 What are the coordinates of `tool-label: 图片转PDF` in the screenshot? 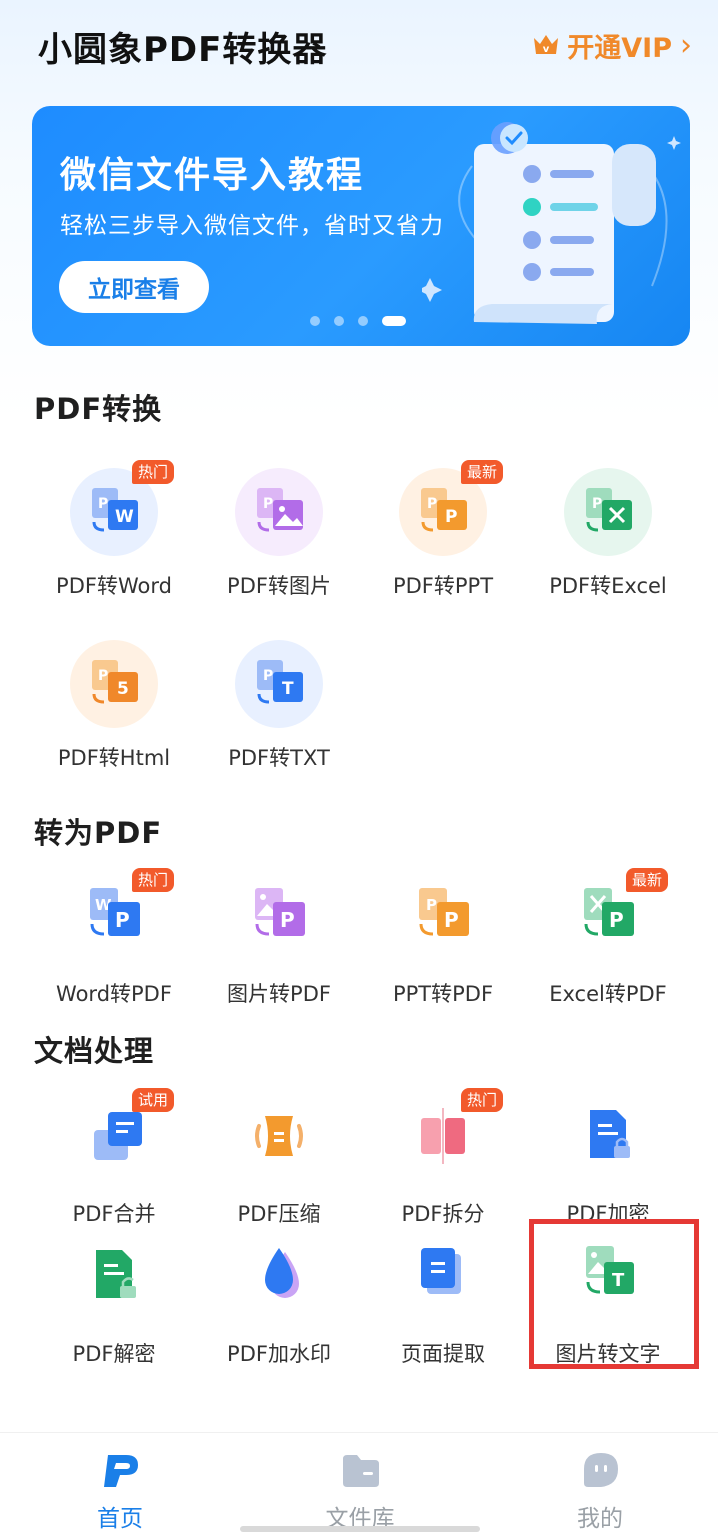 It's located at (279, 994).